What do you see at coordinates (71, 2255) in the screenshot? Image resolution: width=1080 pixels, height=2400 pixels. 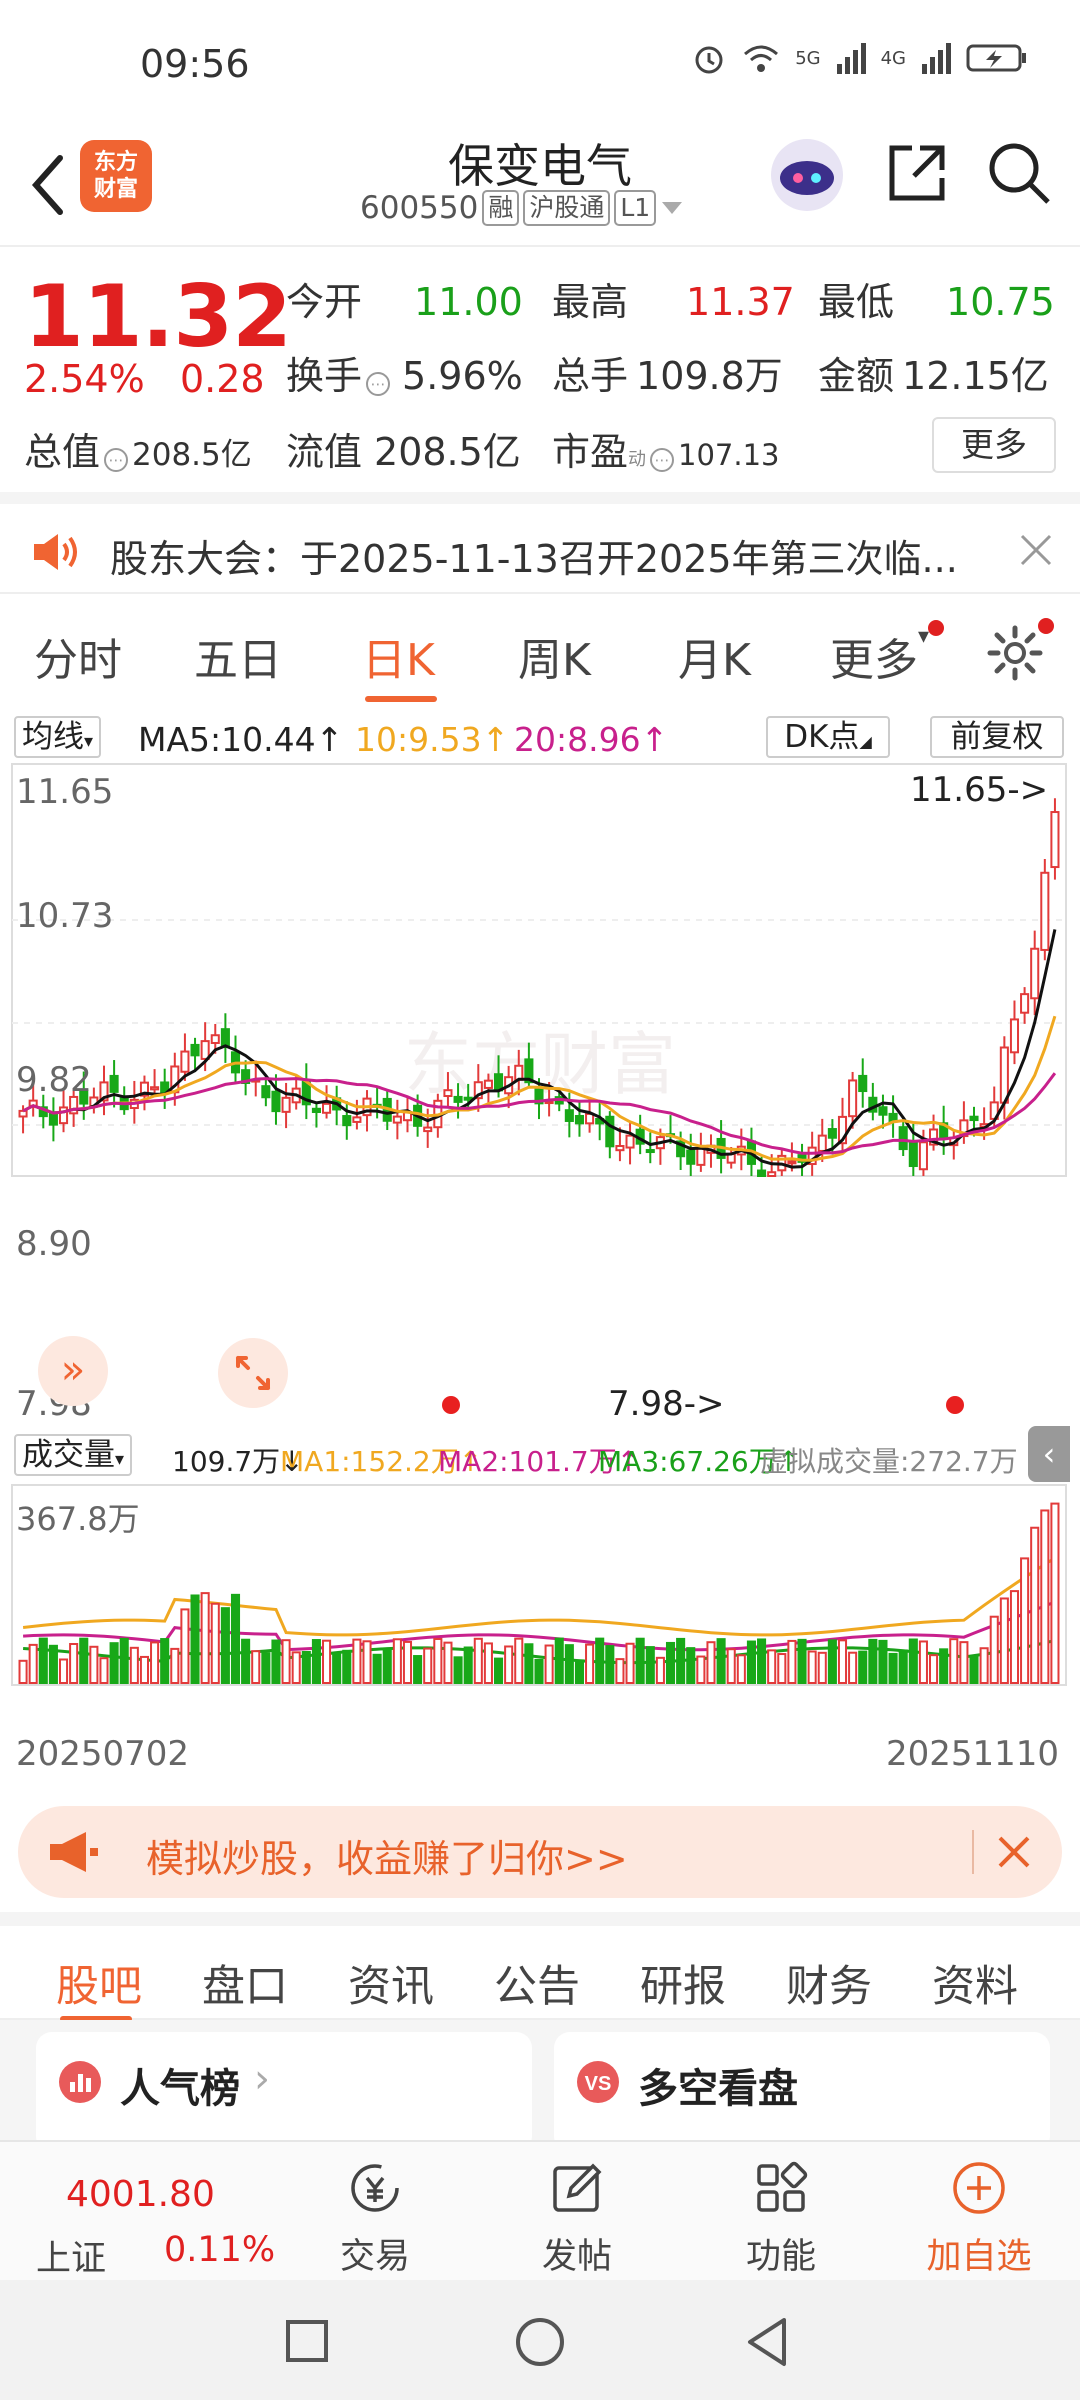 I see `index-name: 上证` at bounding box center [71, 2255].